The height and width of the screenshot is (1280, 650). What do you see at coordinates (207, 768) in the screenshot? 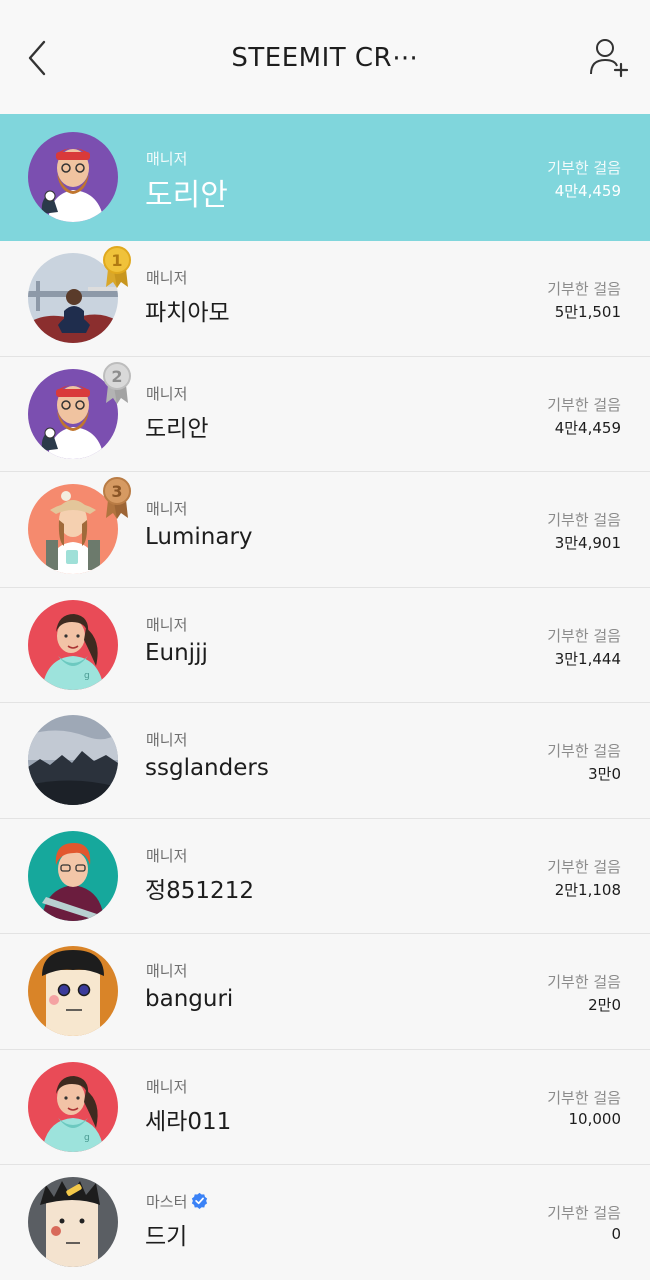
I see `member-name: ssglanders` at bounding box center [207, 768].